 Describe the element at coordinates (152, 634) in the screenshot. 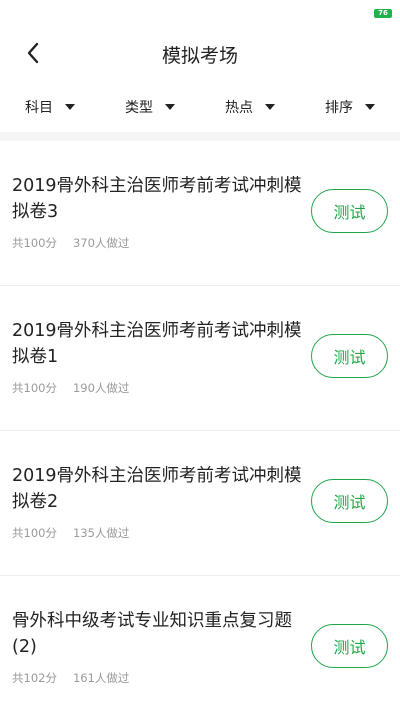

I see `exam-title: 骨外科中级考试专业知识重点复习题(2)` at that location.